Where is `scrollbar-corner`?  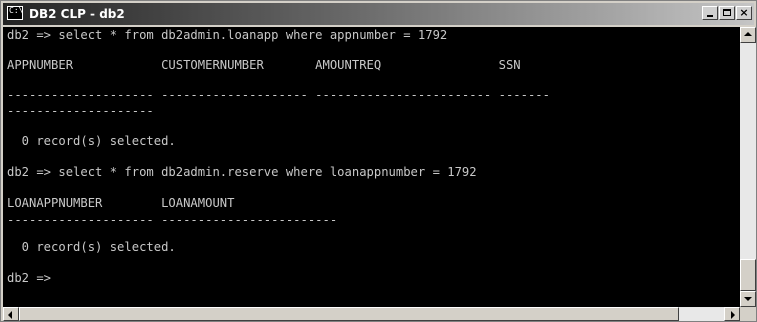 scrollbar-corner is located at coordinates (748, 314).